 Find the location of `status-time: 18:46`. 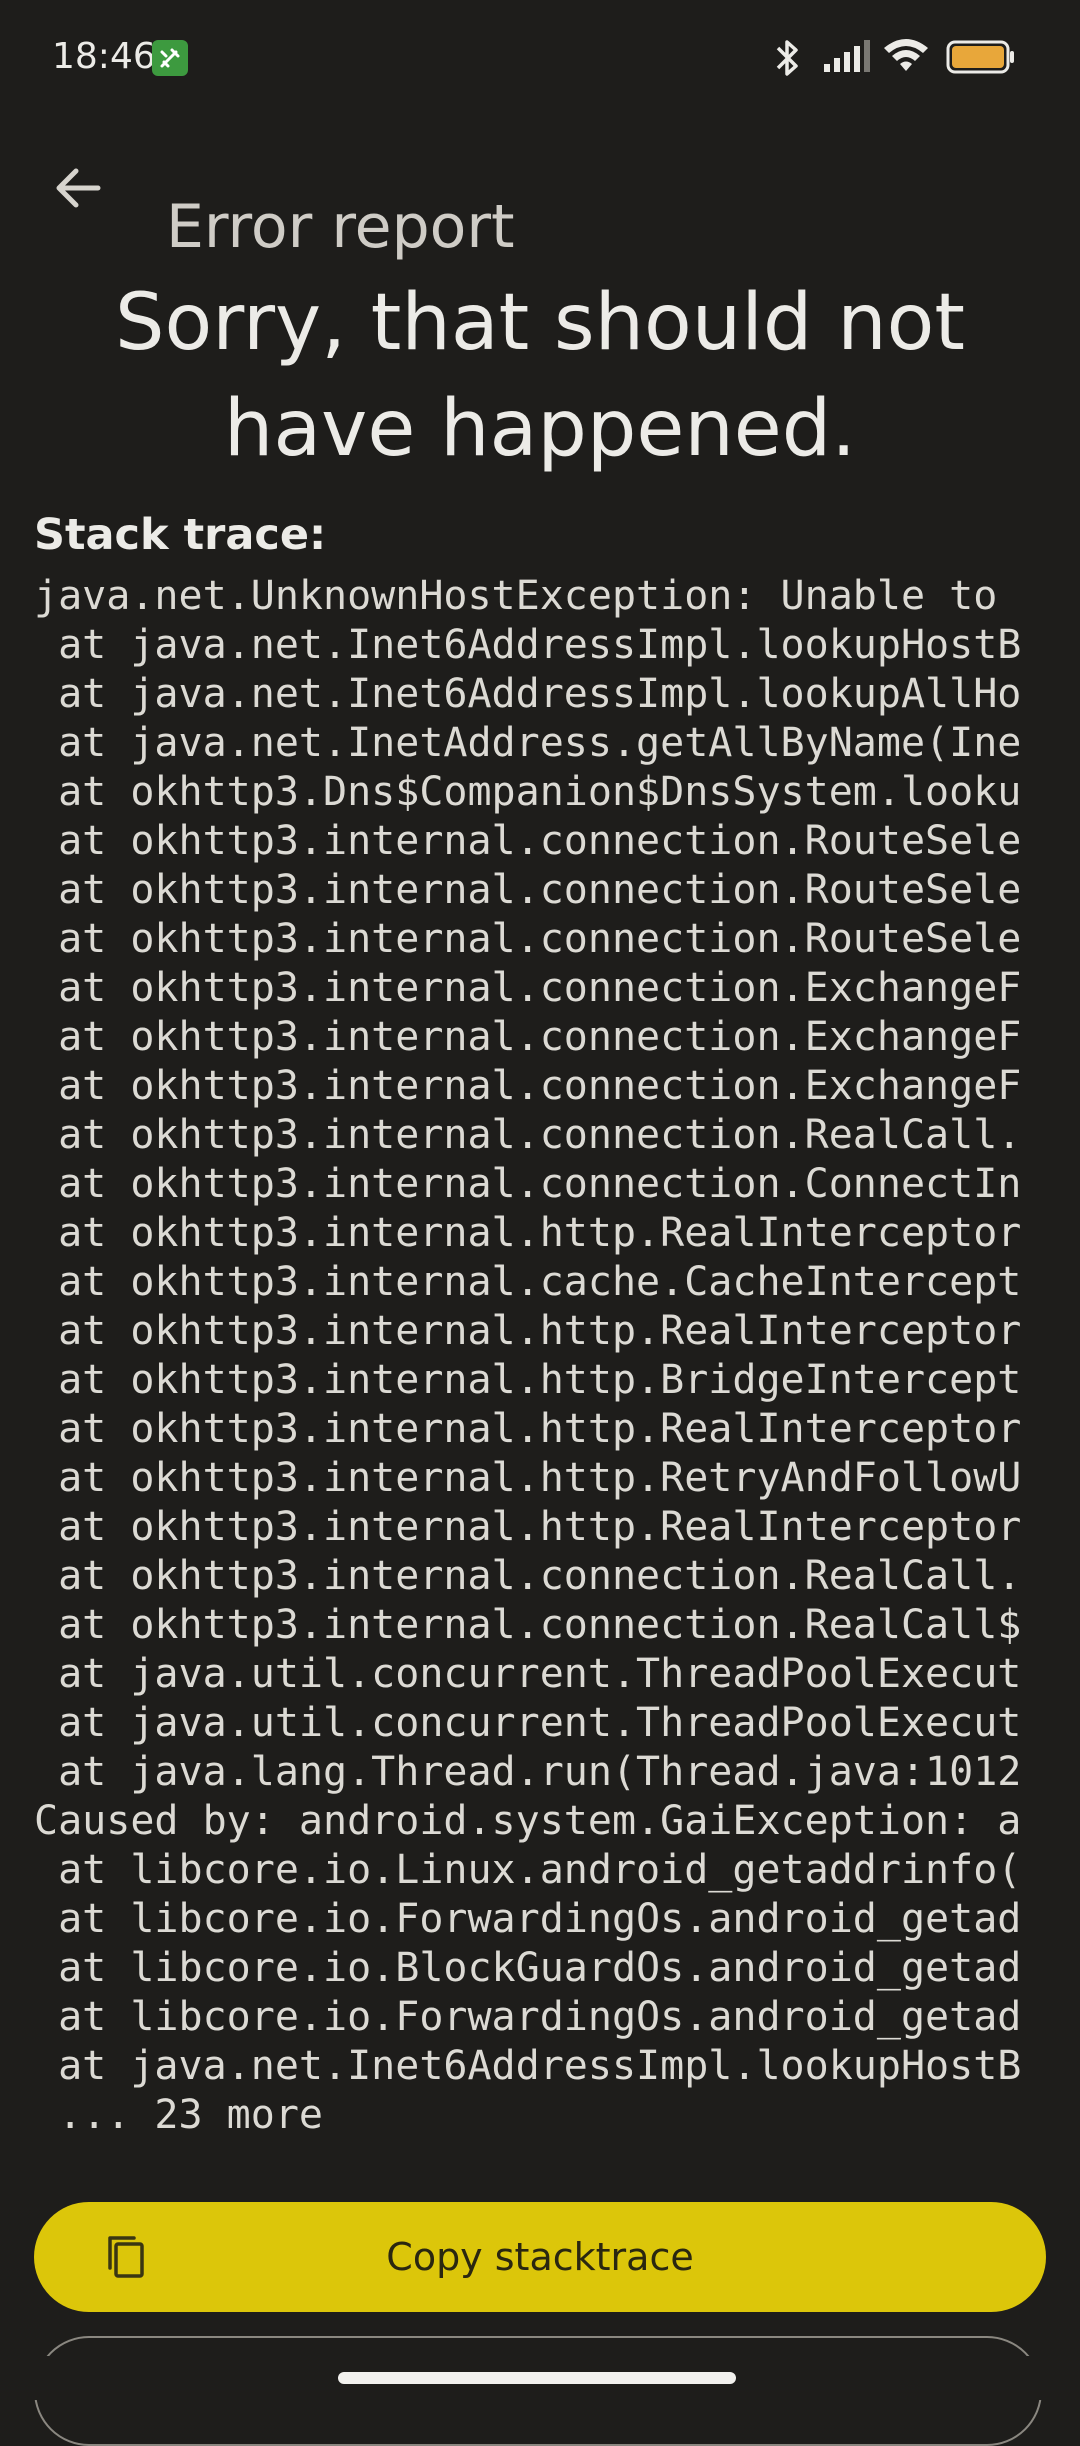

status-time: 18:46 is located at coordinates (104, 56).